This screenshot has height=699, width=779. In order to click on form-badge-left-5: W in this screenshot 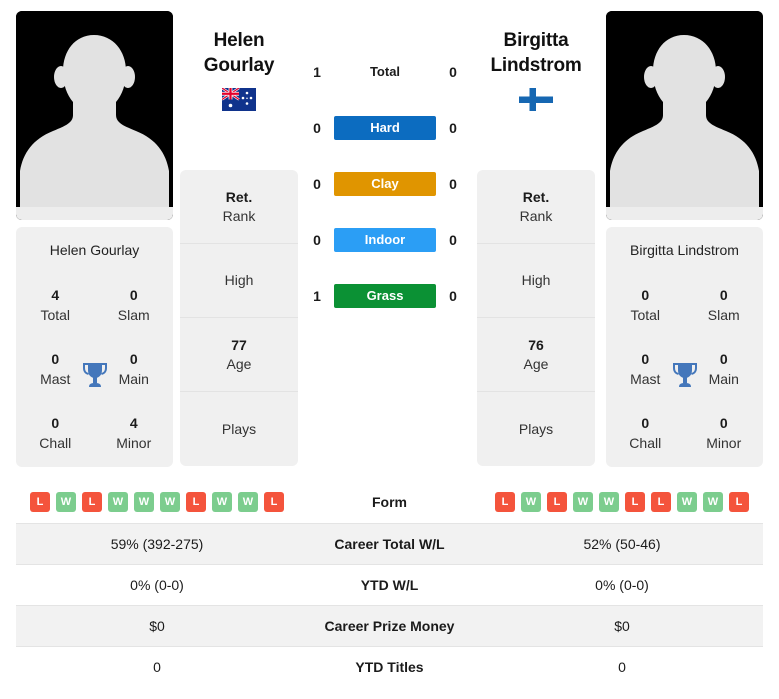, I will do `click(144, 502)`.